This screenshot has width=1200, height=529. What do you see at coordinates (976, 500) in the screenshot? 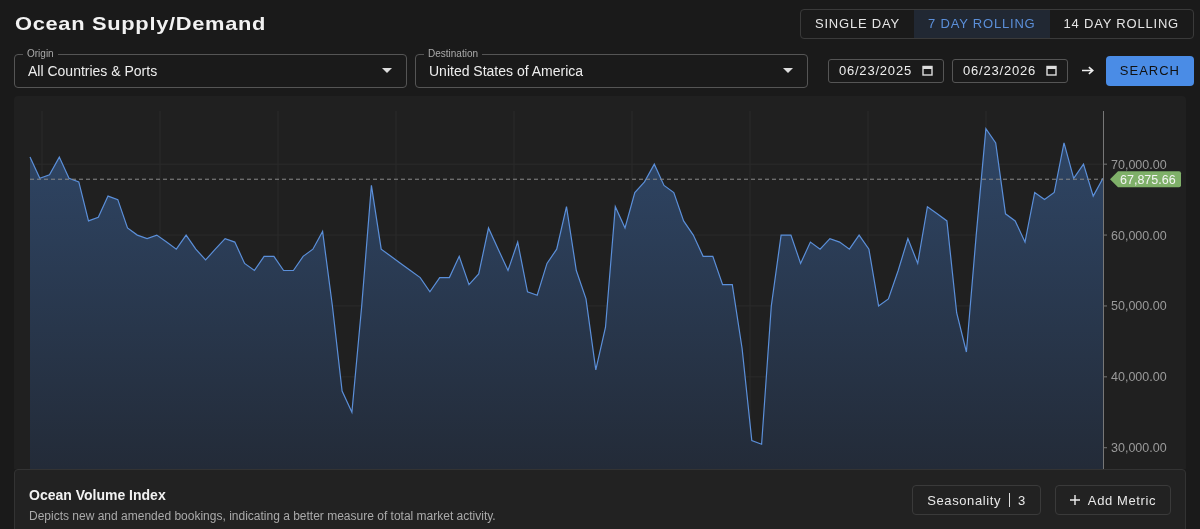
I see `seasonality-button: Seasonality 3` at bounding box center [976, 500].